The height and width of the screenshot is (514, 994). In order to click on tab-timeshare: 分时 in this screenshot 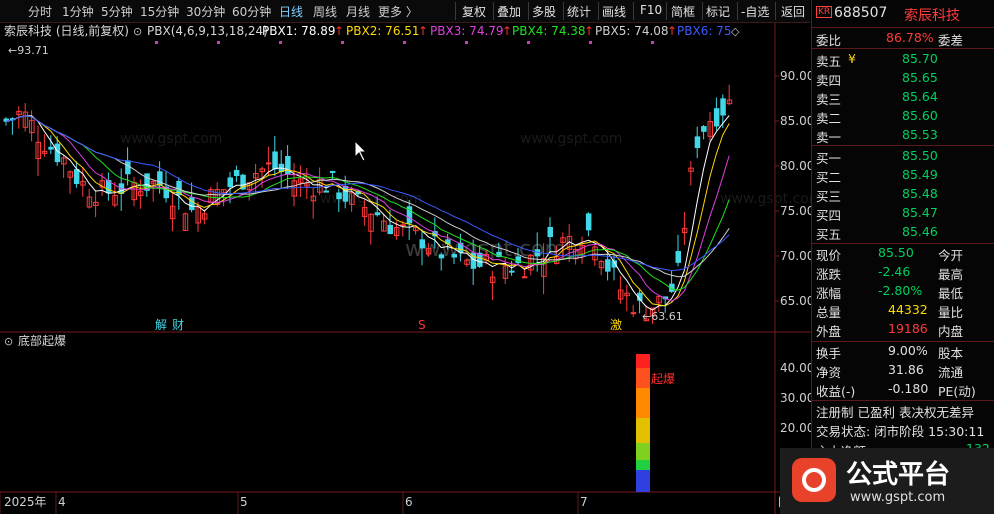, I will do `click(40, 11)`.